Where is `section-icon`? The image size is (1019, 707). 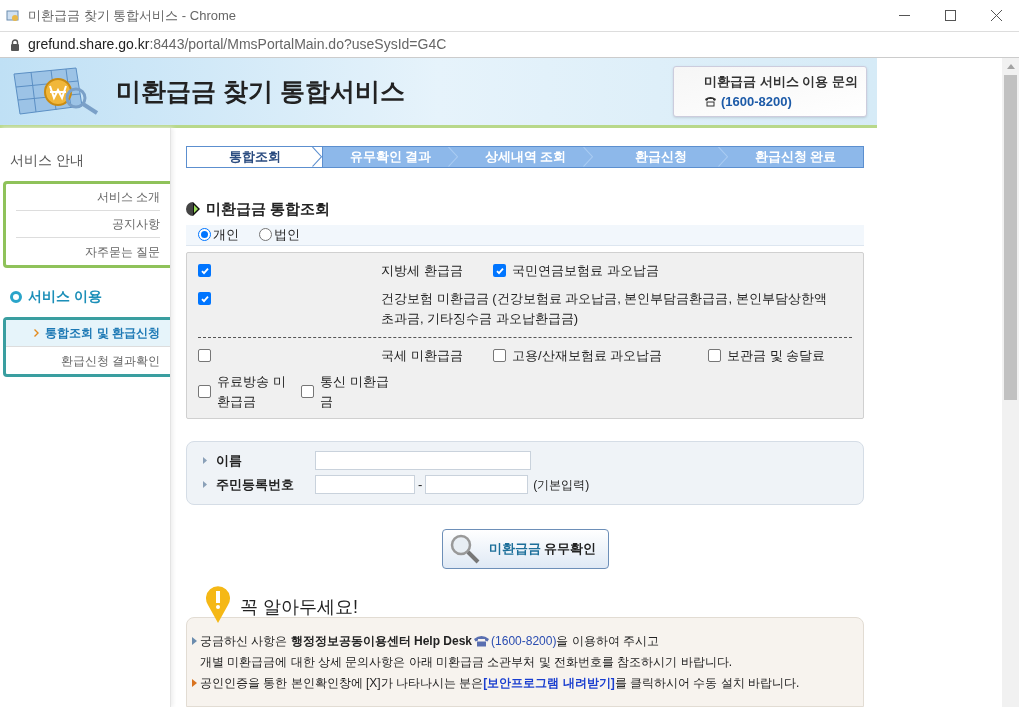
section-icon is located at coordinates (193, 208).